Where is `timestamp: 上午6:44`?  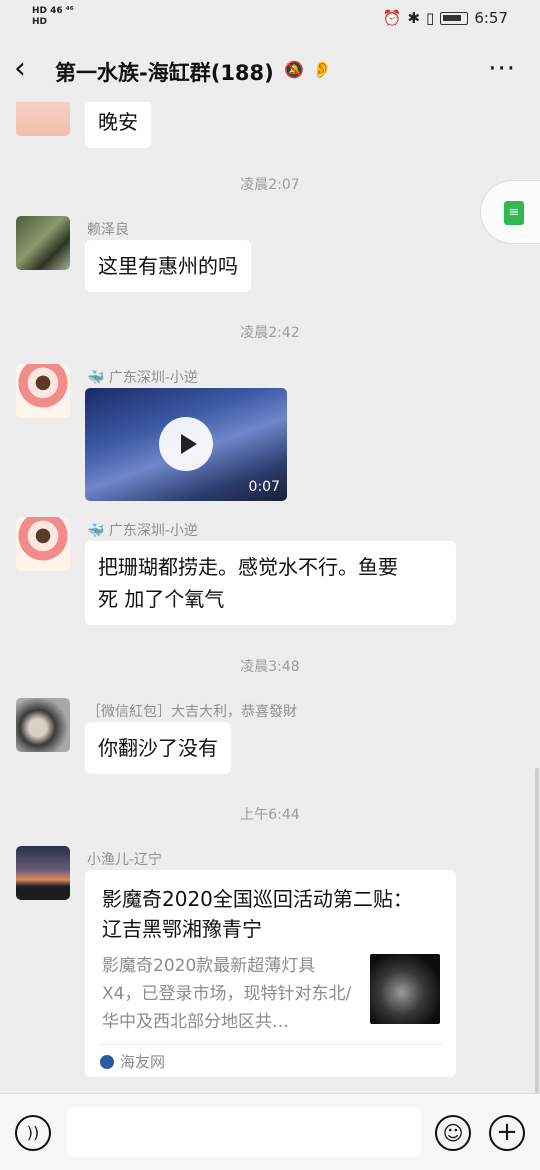
timestamp: 上午6:44 is located at coordinates (270, 815).